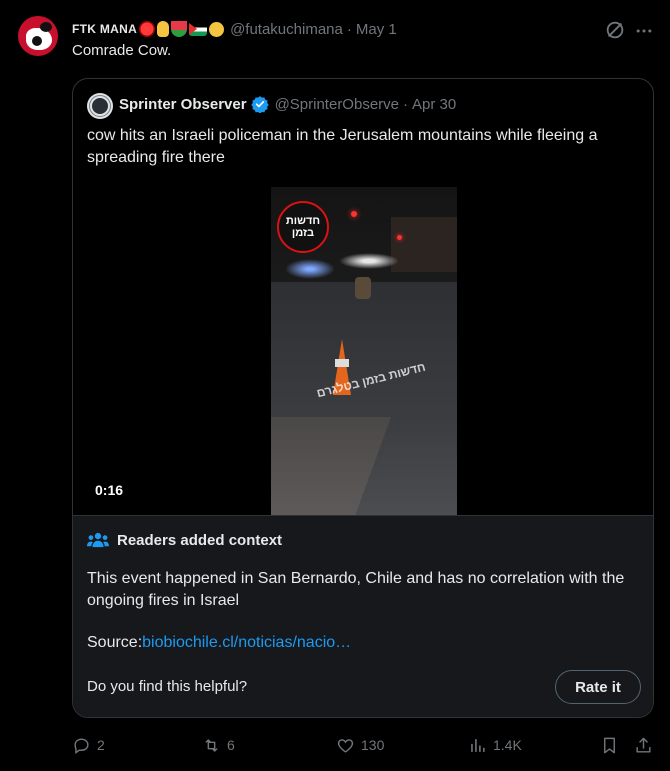 The width and height of the screenshot is (670, 771). What do you see at coordinates (363, 288) in the screenshot?
I see `cow-figure` at bounding box center [363, 288].